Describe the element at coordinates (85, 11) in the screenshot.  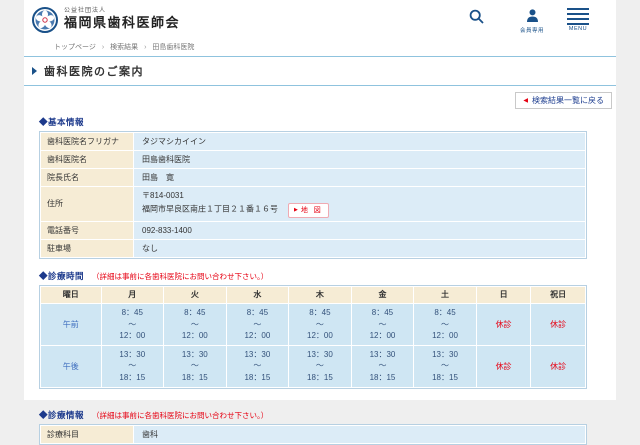
I see `org-type-label: 公益社団法人` at that location.